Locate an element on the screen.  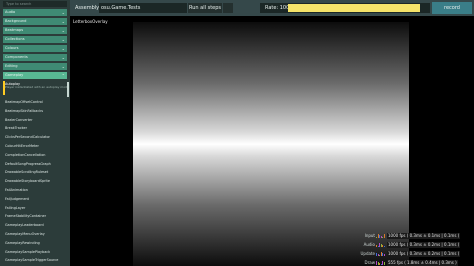
assembly-input: osu.Game.Tests is located at coordinates (143, 8).